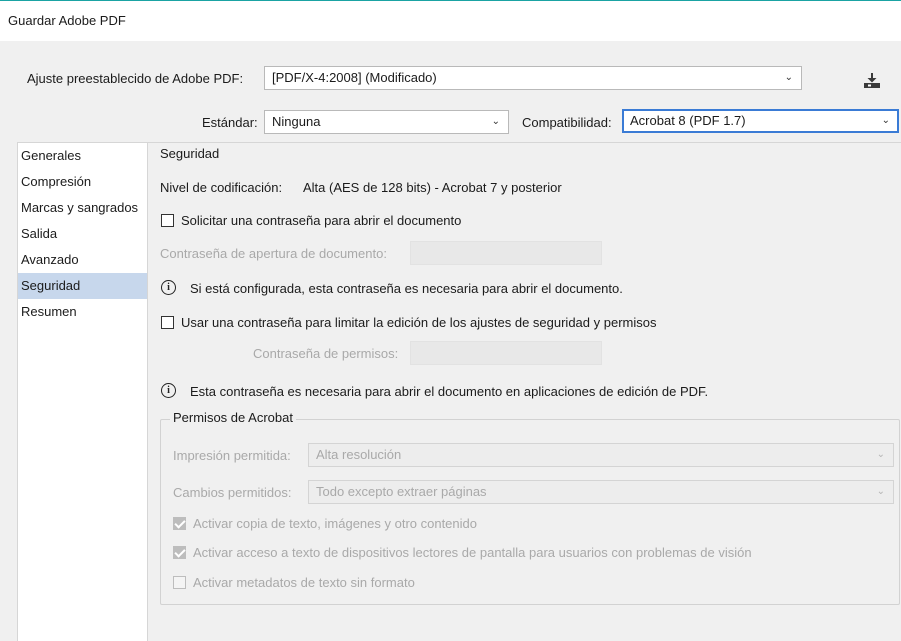 This screenshot has height=641, width=901. I want to click on plaintext-metadata-checkbox, so click(179, 582).